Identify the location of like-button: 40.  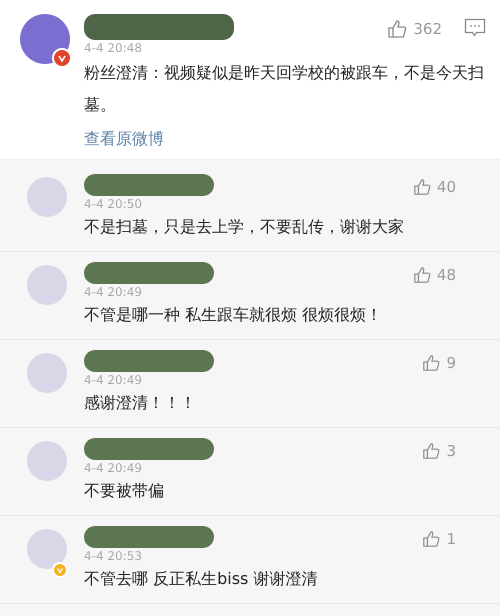
(434, 187).